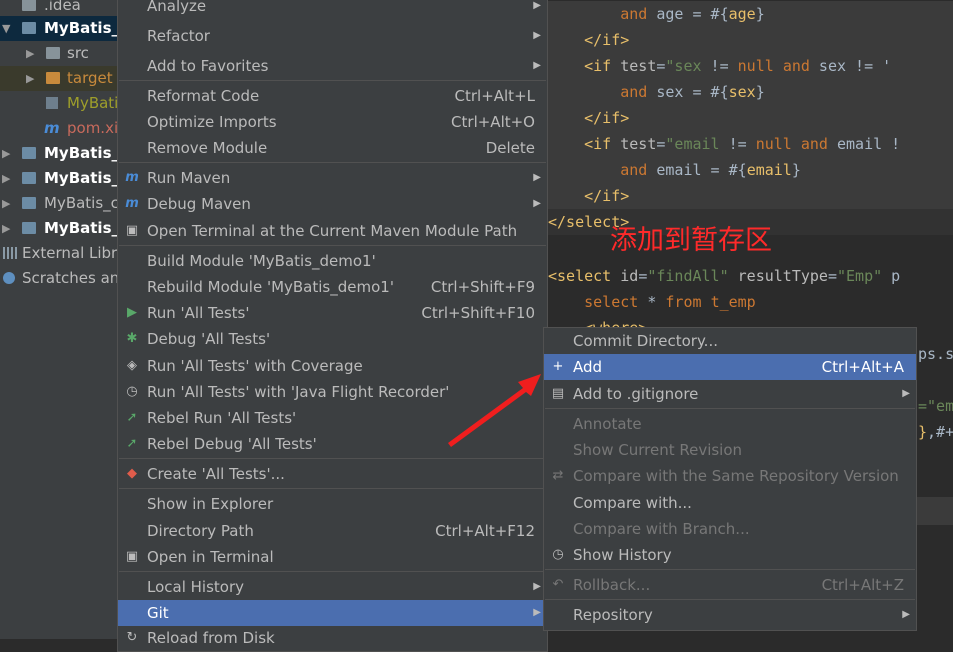  I want to click on tree-item-module: ▶ MyBatis_I, so click(60, 228).